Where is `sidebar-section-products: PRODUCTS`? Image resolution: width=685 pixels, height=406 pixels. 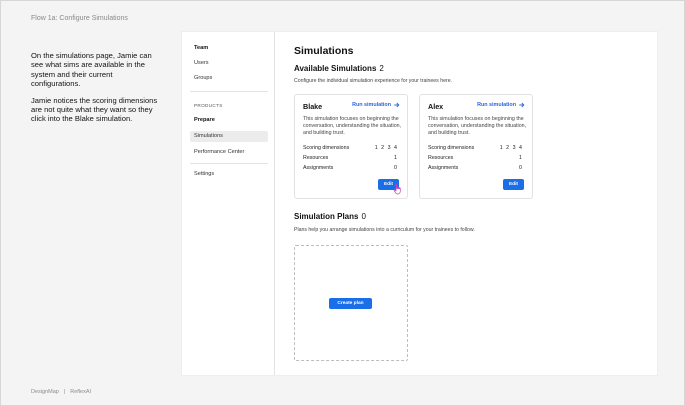
sidebar-section-products: PRODUCTS is located at coordinates (208, 105).